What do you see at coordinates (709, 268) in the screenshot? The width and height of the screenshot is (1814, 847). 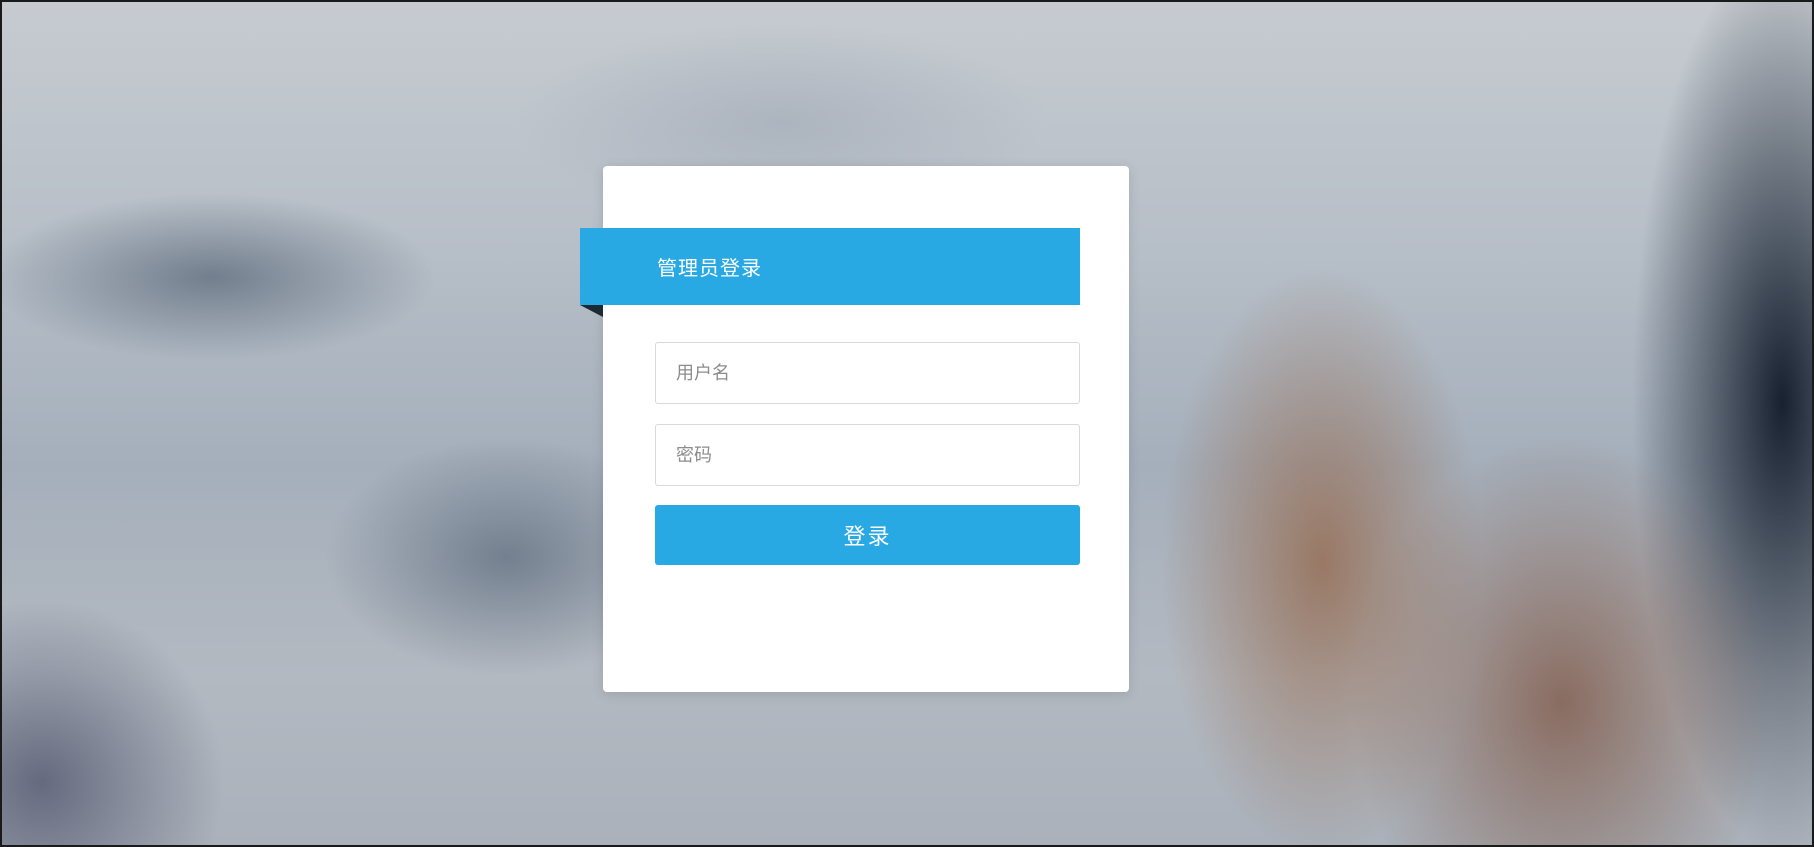 I see `login-title: 管理员登录` at bounding box center [709, 268].